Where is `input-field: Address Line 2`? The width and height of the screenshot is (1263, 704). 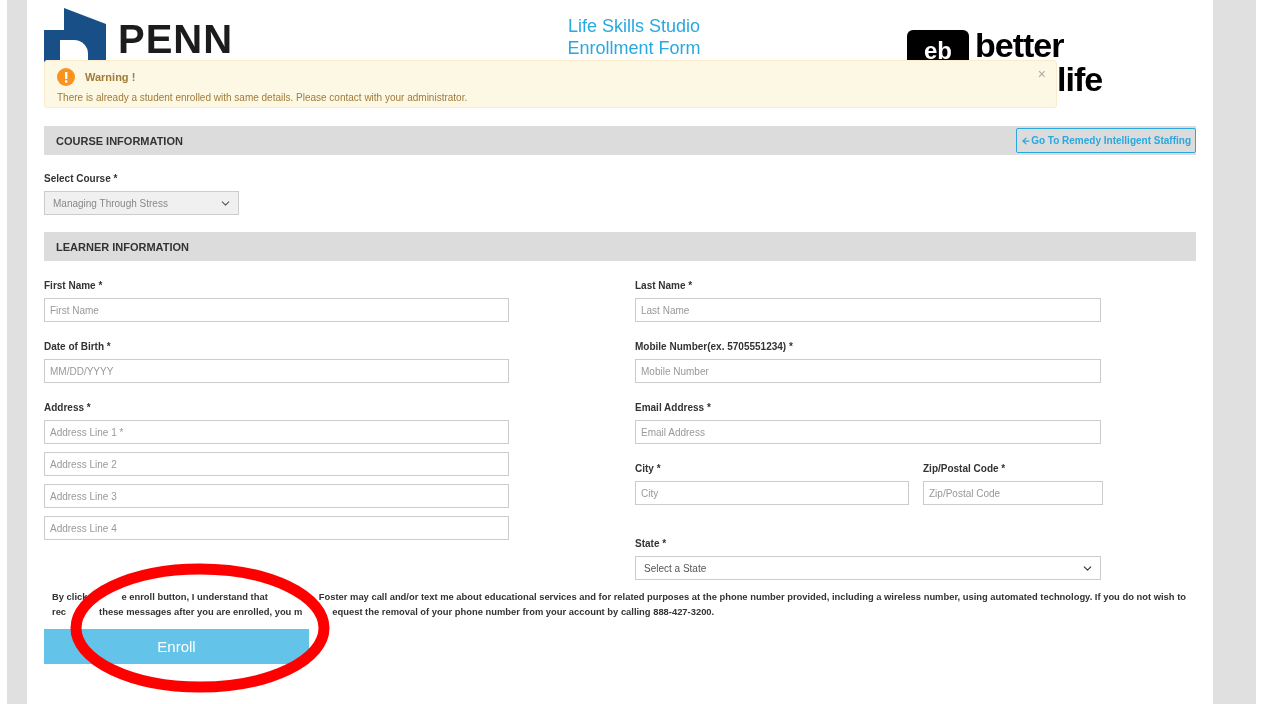
input-field: Address Line 2 is located at coordinates (276, 464).